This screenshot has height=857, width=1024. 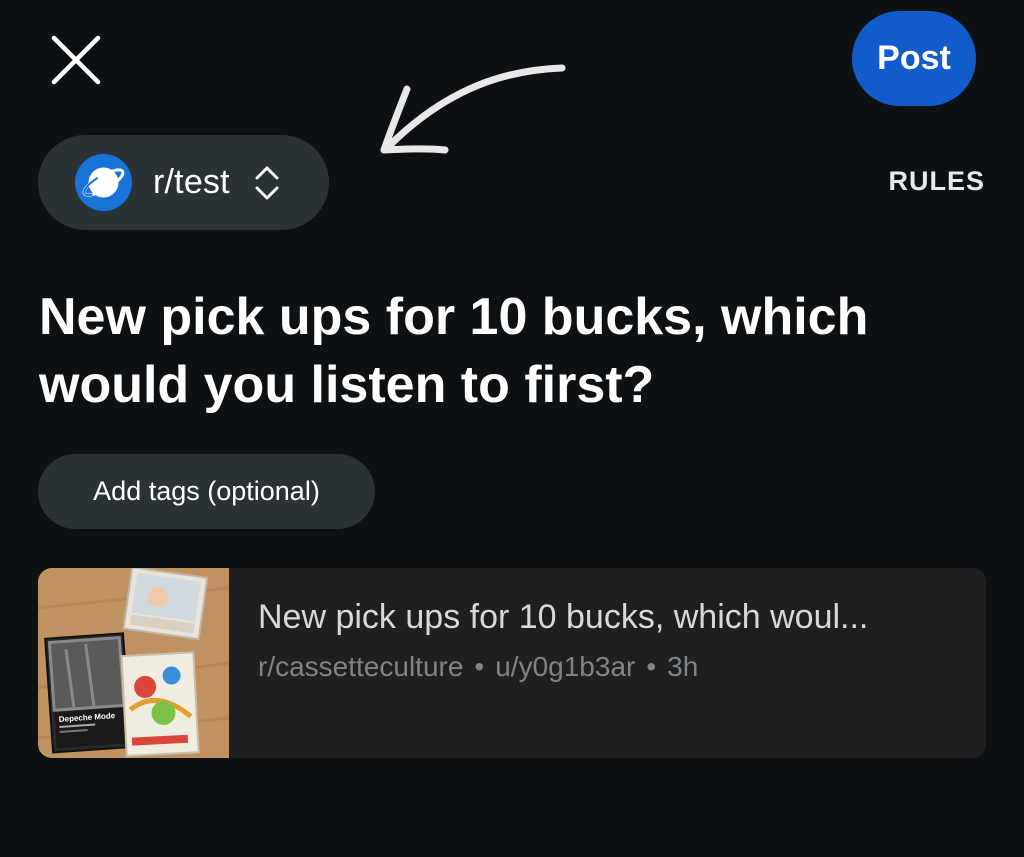 I want to click on close-icon, so click(x=76, y=60).